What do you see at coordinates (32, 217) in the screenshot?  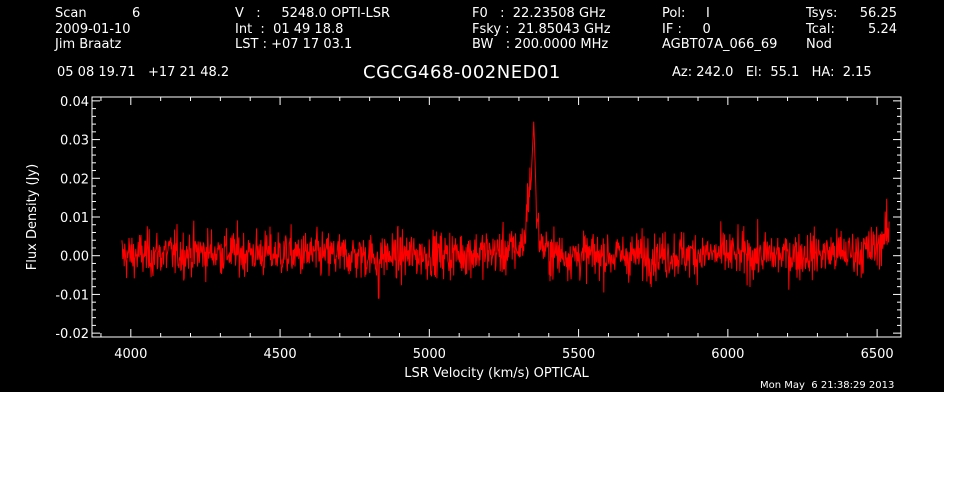 I see `y-axis-label: Flux Density (Jy)` at bounding box center [32, 217].